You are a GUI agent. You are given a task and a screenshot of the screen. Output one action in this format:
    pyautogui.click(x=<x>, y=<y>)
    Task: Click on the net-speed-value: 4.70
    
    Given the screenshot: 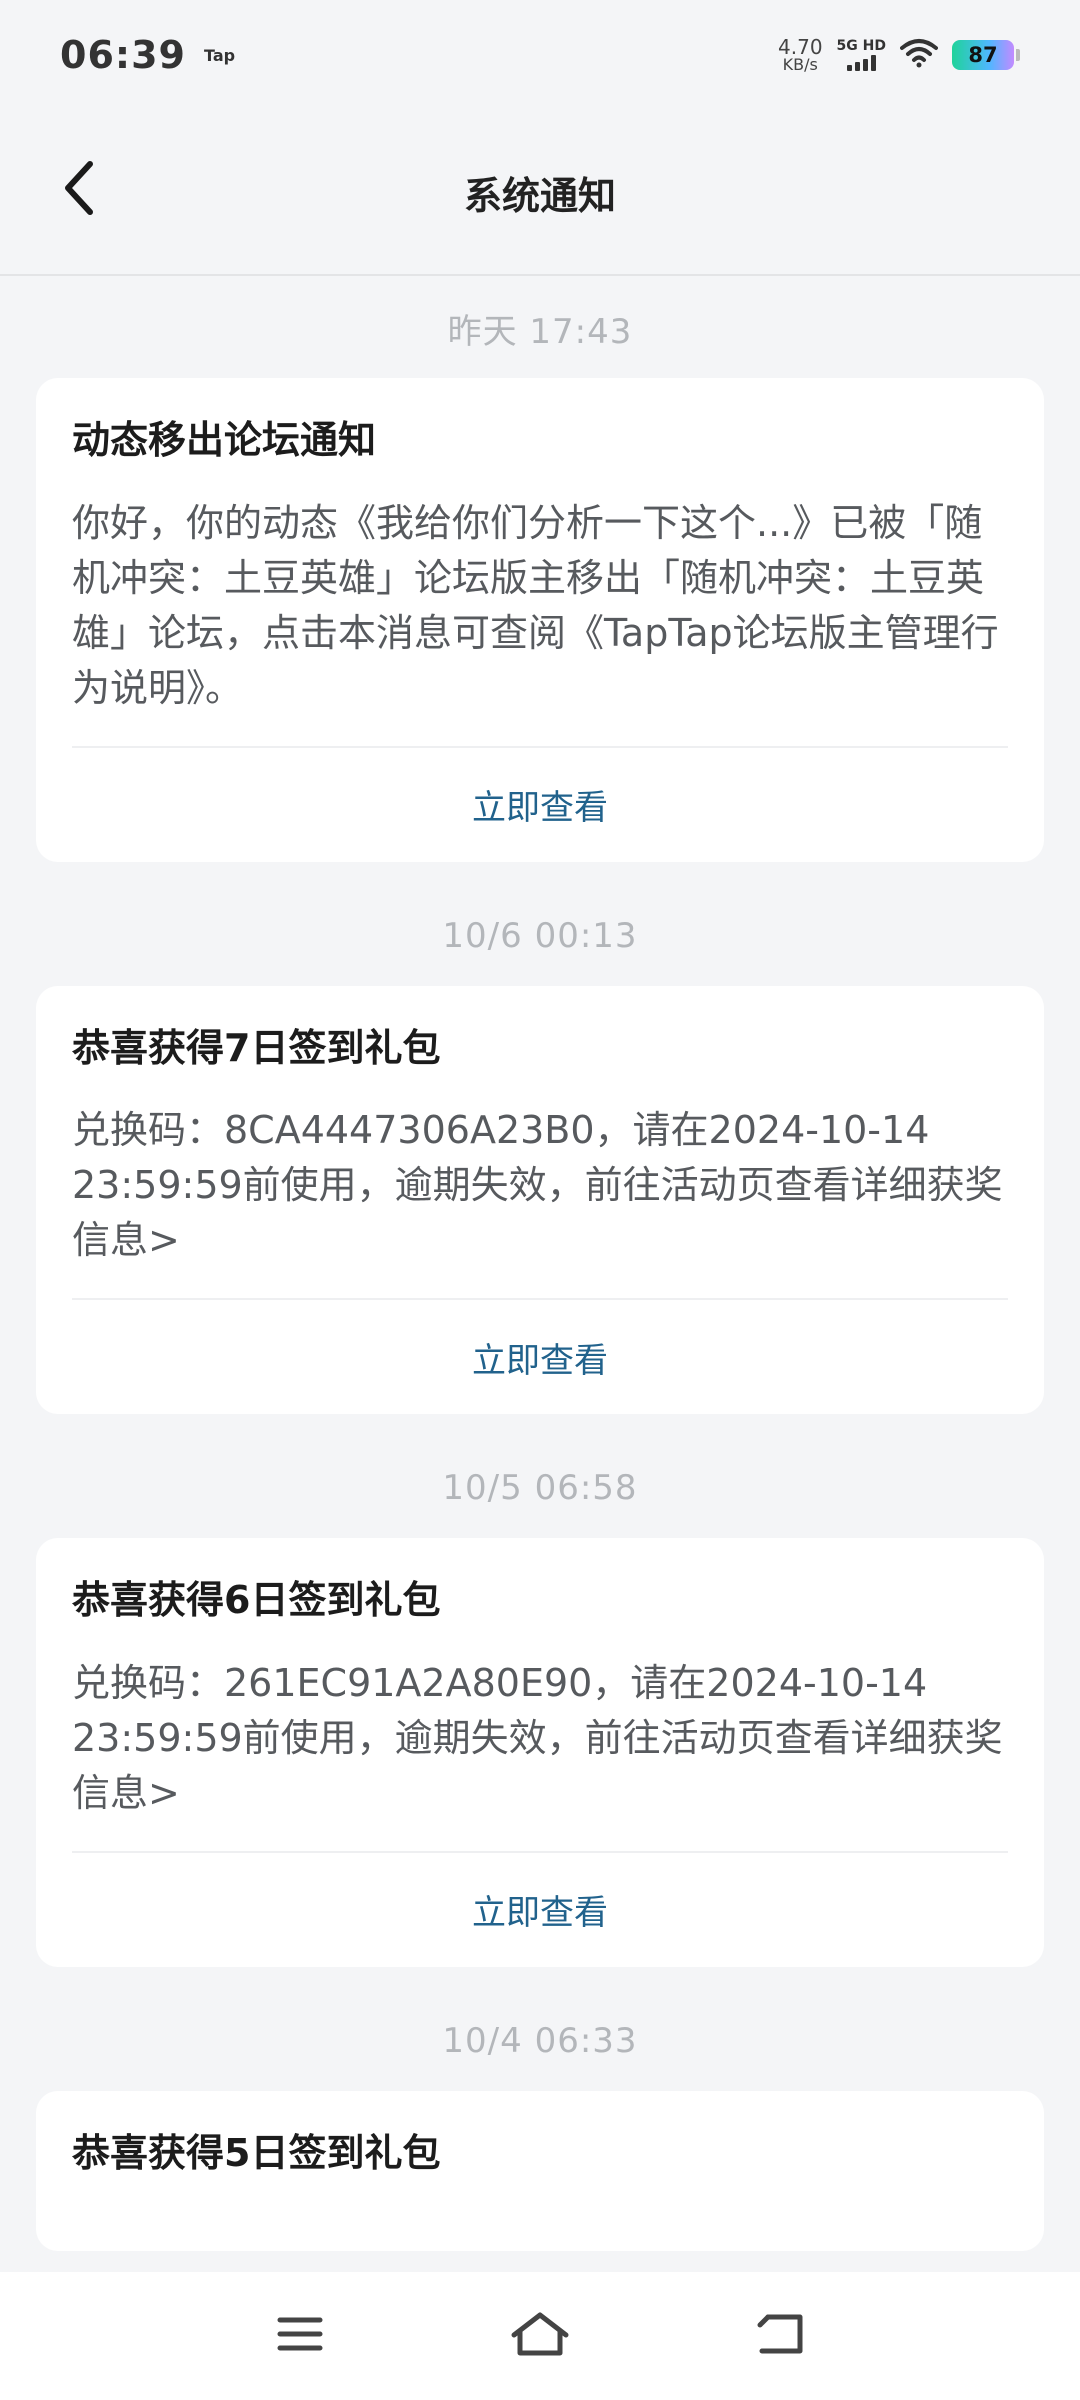 What is the action you would take?
    pyautogui.click(x=800, y=47)
    